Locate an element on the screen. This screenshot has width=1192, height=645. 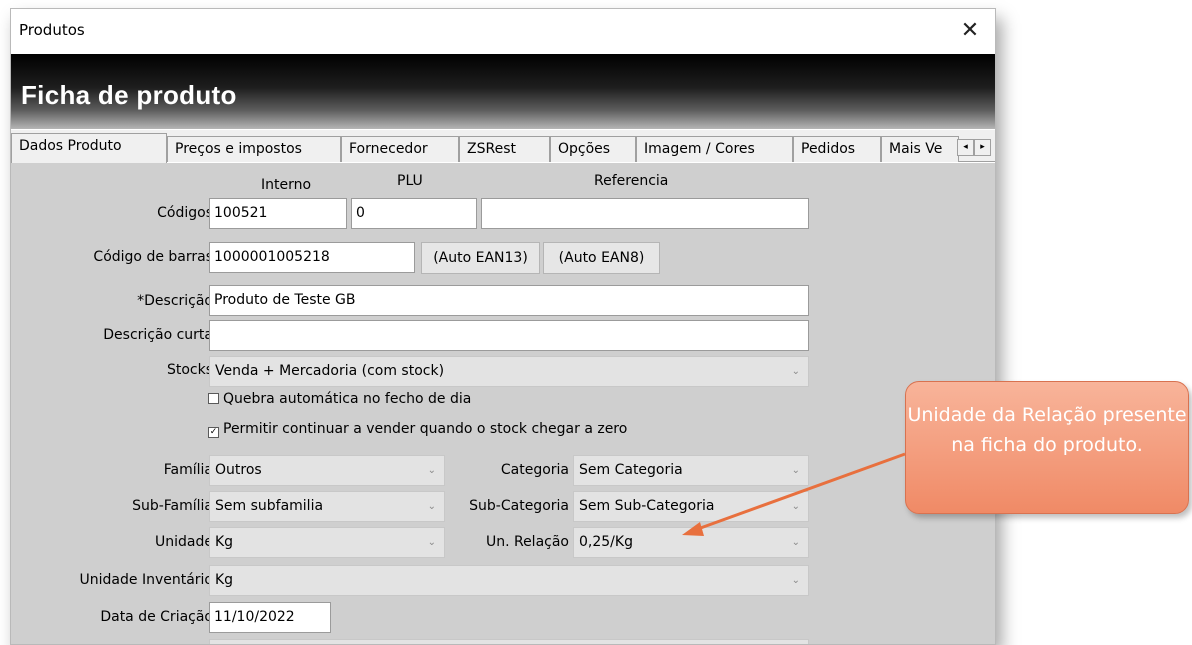
barcode-field: 1000001005218 is located at coordinates (312, 257).